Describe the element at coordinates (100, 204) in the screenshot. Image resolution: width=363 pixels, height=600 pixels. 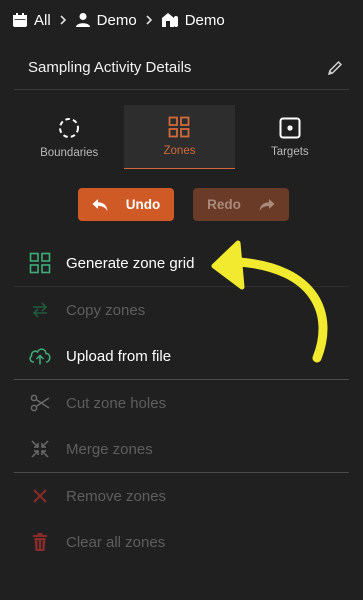
I see `undo-arrow-icon` at that location.